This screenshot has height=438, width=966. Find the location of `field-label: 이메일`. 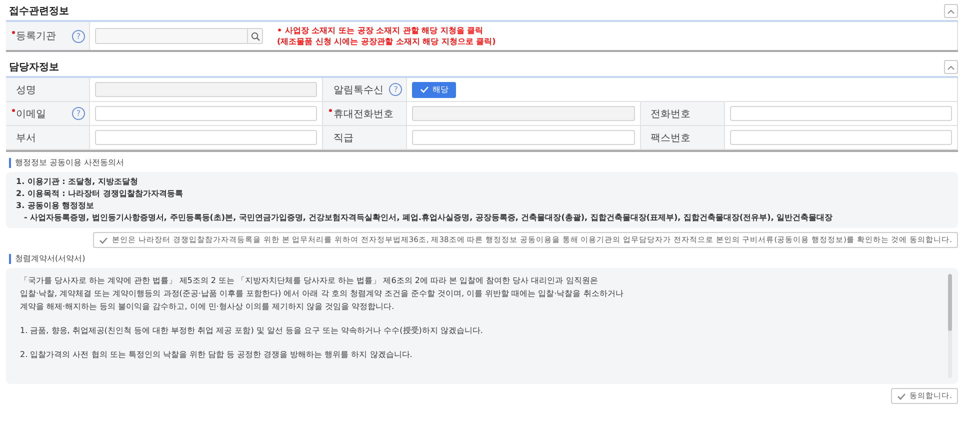

field-label: 이메일 is located at coordinates (31, 114).